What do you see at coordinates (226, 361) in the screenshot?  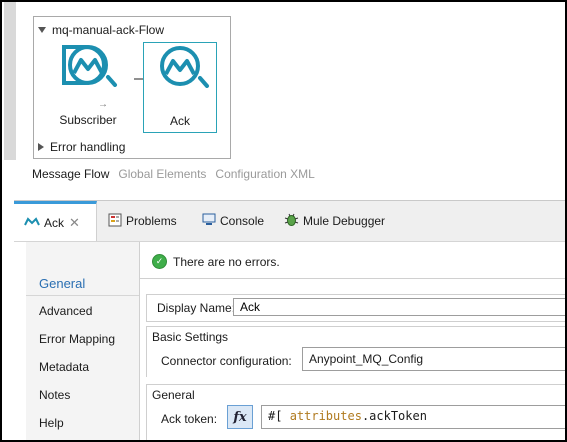 I see `connector-config-label: Connector configuration:` at bounding box center [226, 361].